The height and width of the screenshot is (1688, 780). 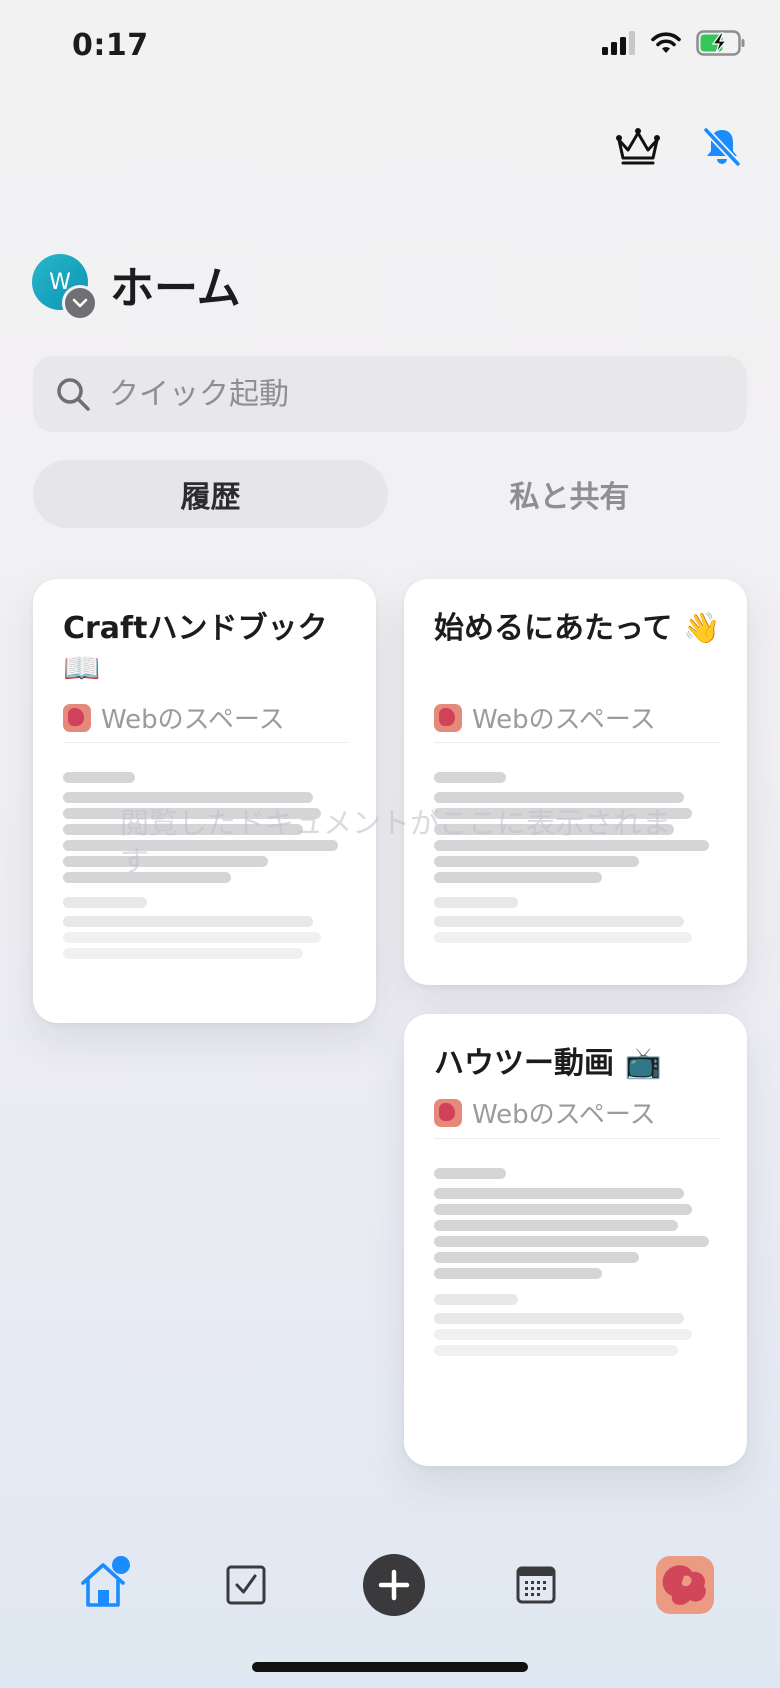 I want to click on notifications-off-icon, so click(x=722, y=147).